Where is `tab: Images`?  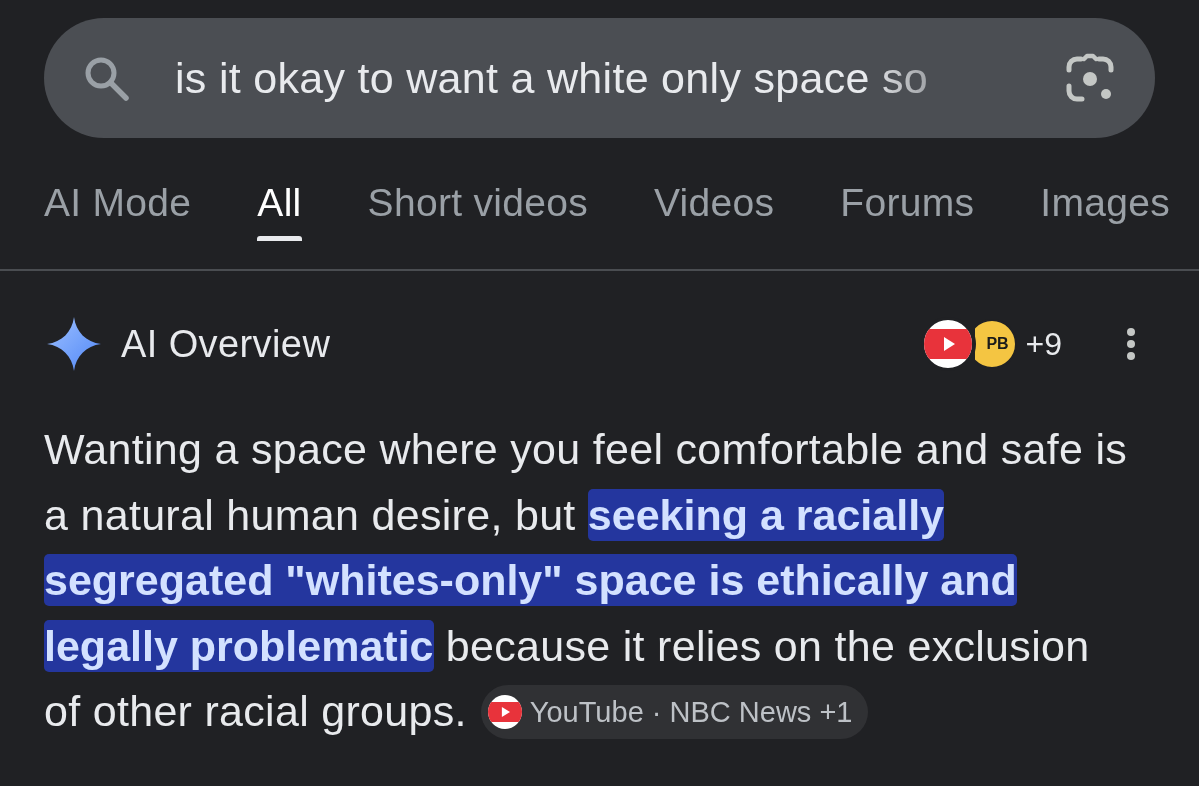
tab: Images is located at coordinates (1105, 211).